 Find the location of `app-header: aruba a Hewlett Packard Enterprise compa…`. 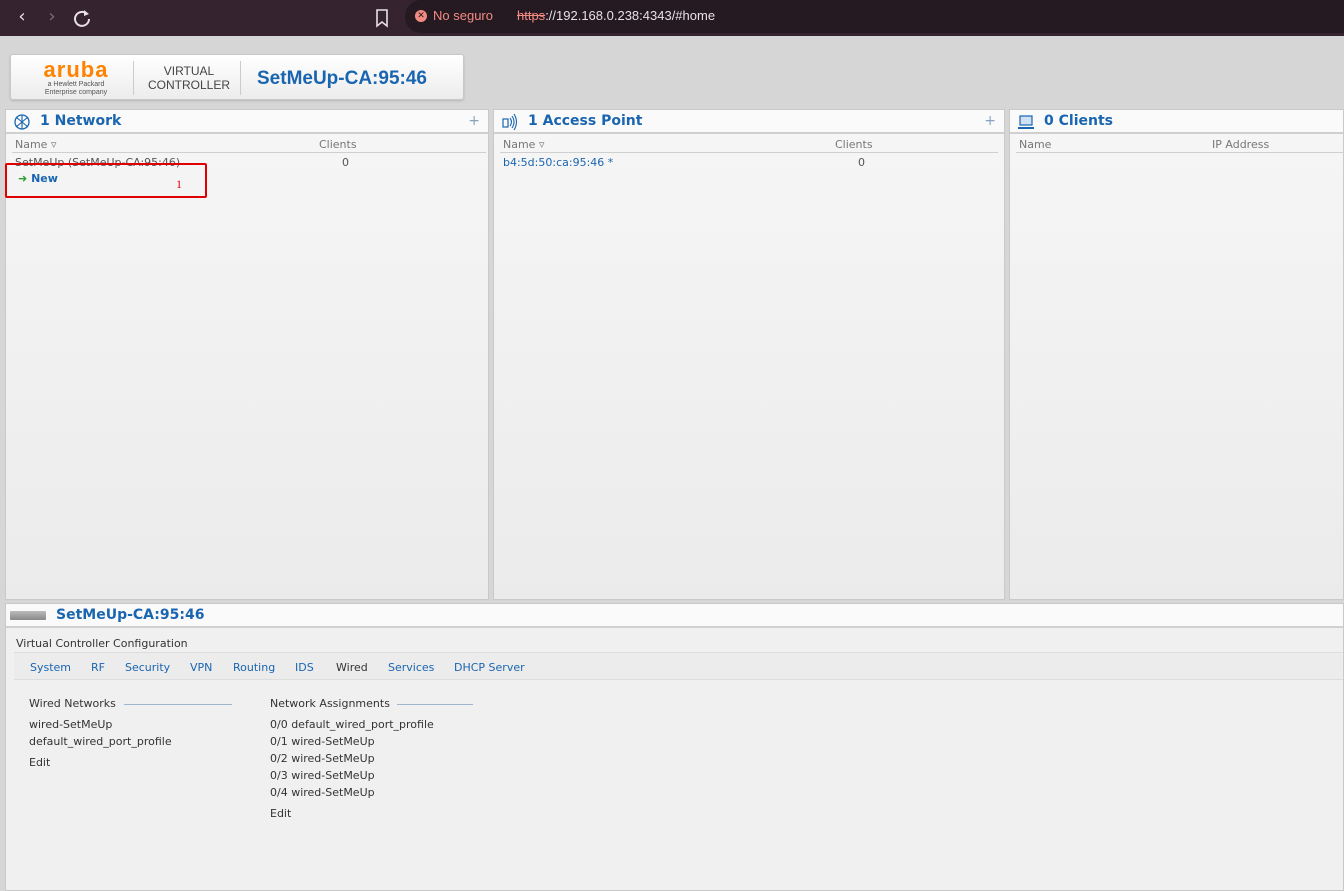

app-header: aruba a Hewlett Packard Enterprise compa… is located at coordinates (237, 77).